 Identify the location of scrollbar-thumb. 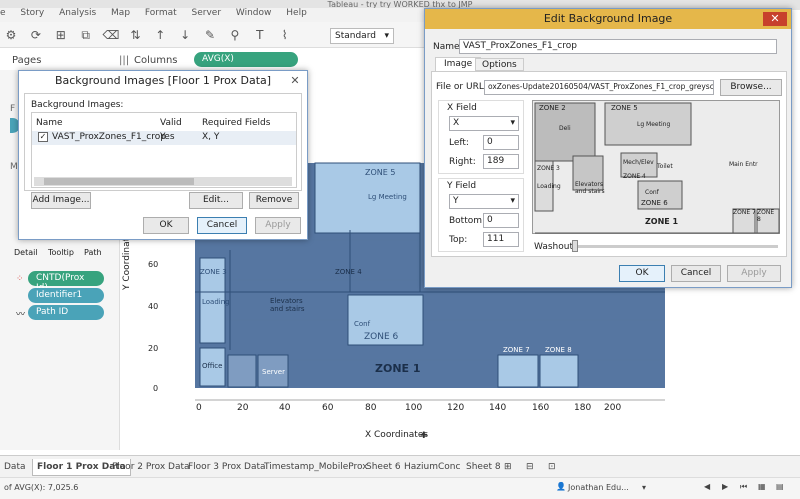
(119, 181).